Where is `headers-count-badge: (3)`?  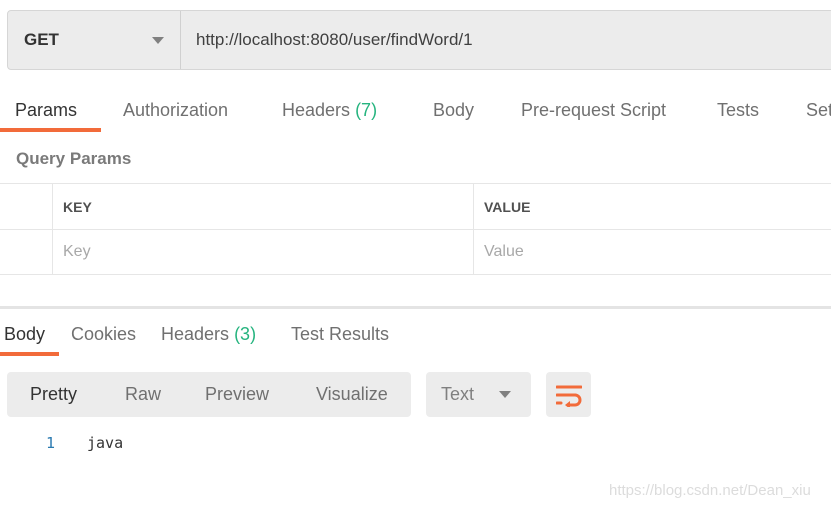
headers-count-badge: (3) is located at coordinates (245, 334).